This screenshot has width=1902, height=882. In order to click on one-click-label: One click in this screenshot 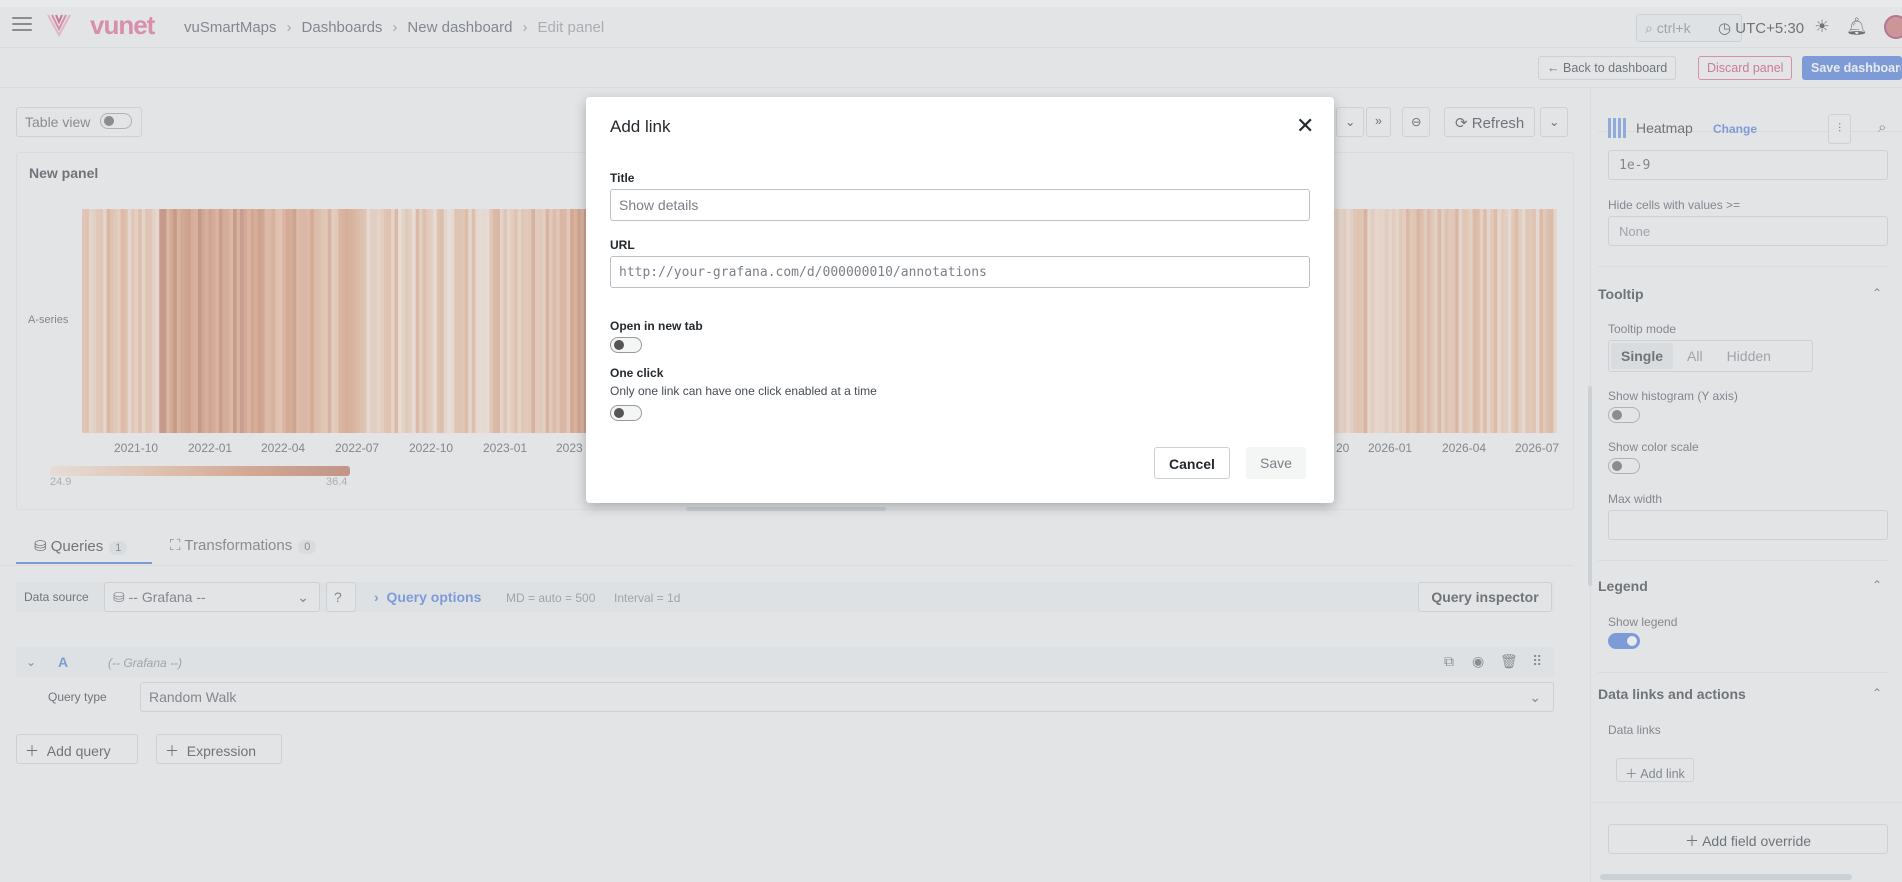, I will do `click(637, 373)`.